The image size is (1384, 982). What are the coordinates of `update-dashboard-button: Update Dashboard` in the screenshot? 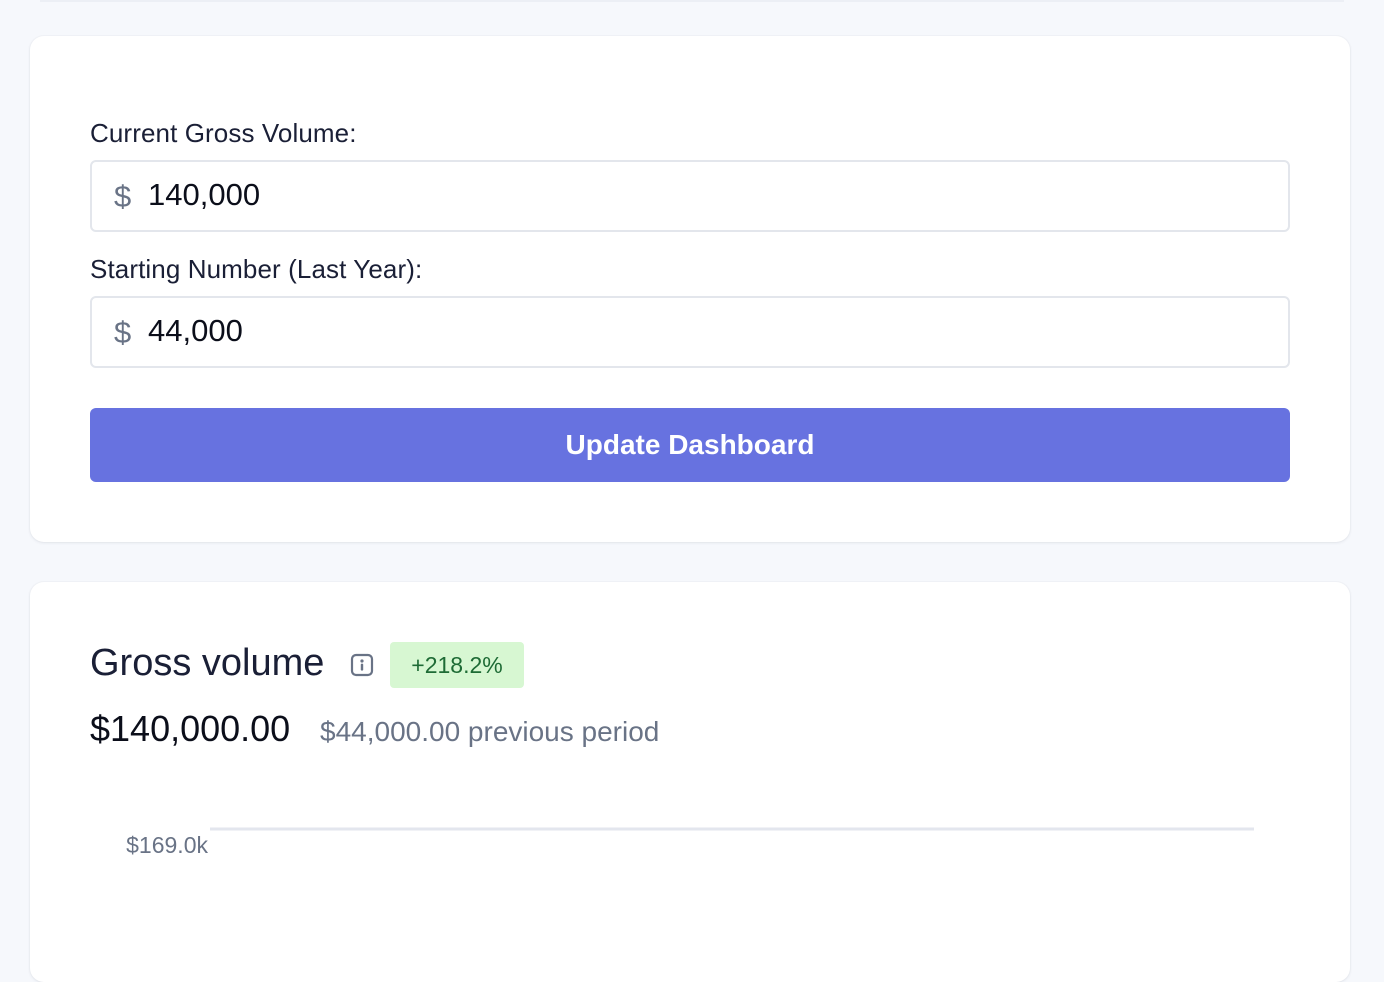 It's located at (690, 445).